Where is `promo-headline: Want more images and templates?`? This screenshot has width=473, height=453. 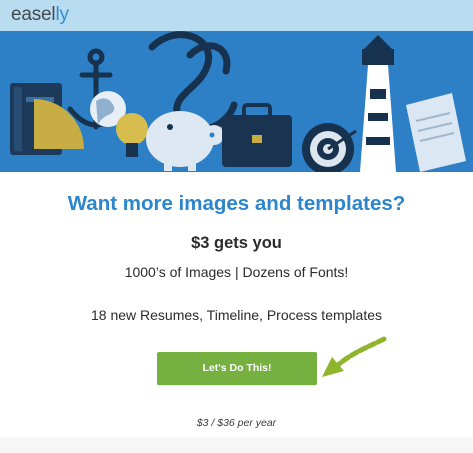 promo-headline: Want more images and templates? is located at coordinates (236, 203).